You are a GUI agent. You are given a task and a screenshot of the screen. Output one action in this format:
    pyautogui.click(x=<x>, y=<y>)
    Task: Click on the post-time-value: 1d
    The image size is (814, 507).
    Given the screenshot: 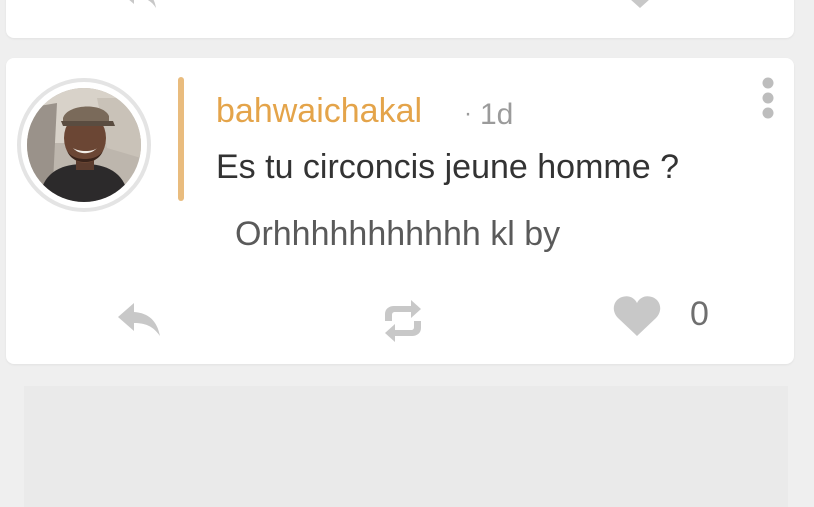 What is the action you would take?
    pyautogui.click(x=497, y=114)
    